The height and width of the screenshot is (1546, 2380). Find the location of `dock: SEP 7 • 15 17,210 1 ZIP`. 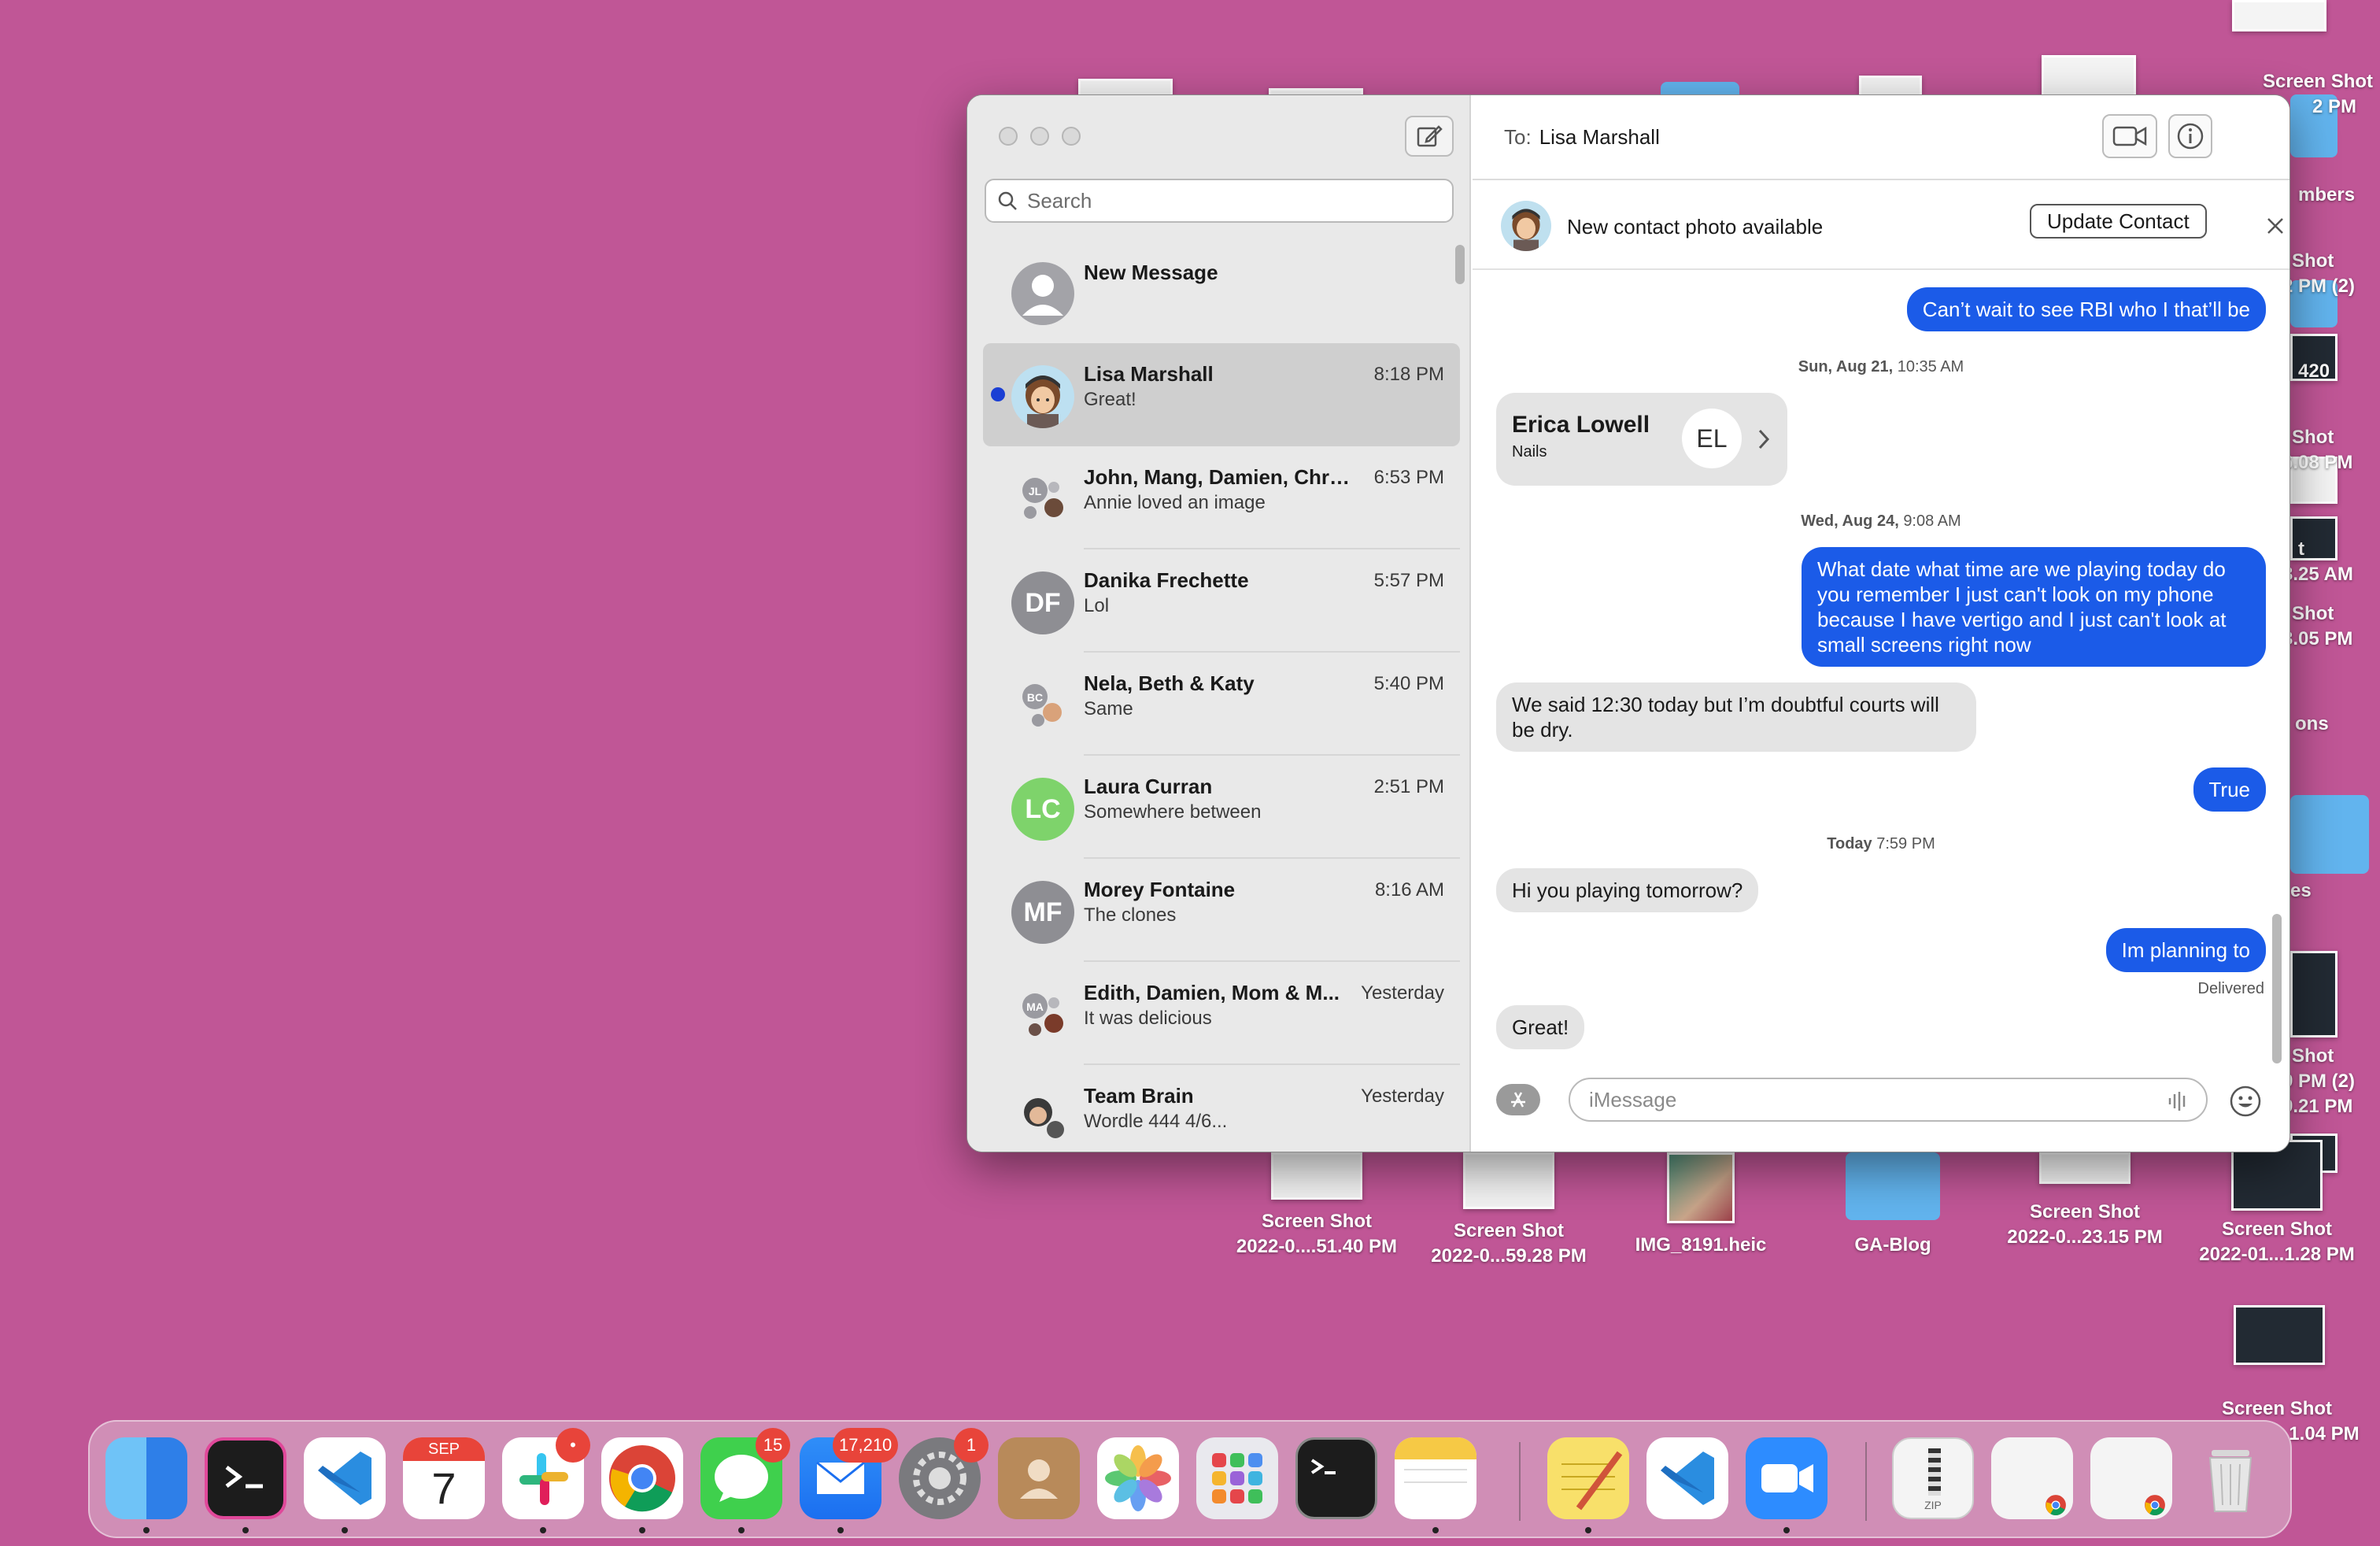

dock: SEP 7 • 15 17,210 1 ZIP is located at coordinates (1190, 1479).